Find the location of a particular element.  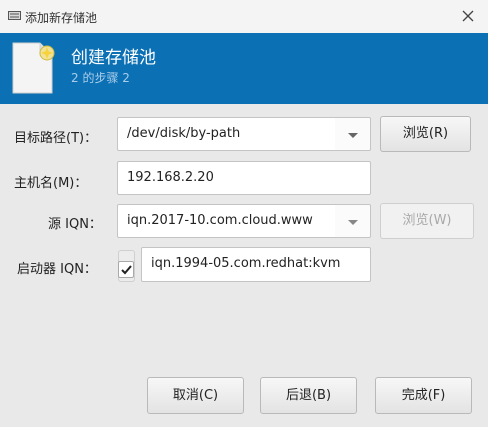

document-add-icon is located at coordinates (33, 68).